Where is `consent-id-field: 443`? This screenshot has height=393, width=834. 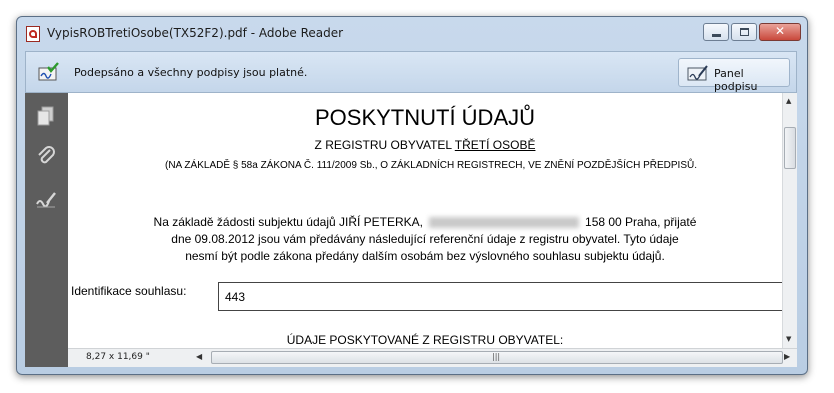 consent-id-field: 443 is located at coordinates (500, 296).